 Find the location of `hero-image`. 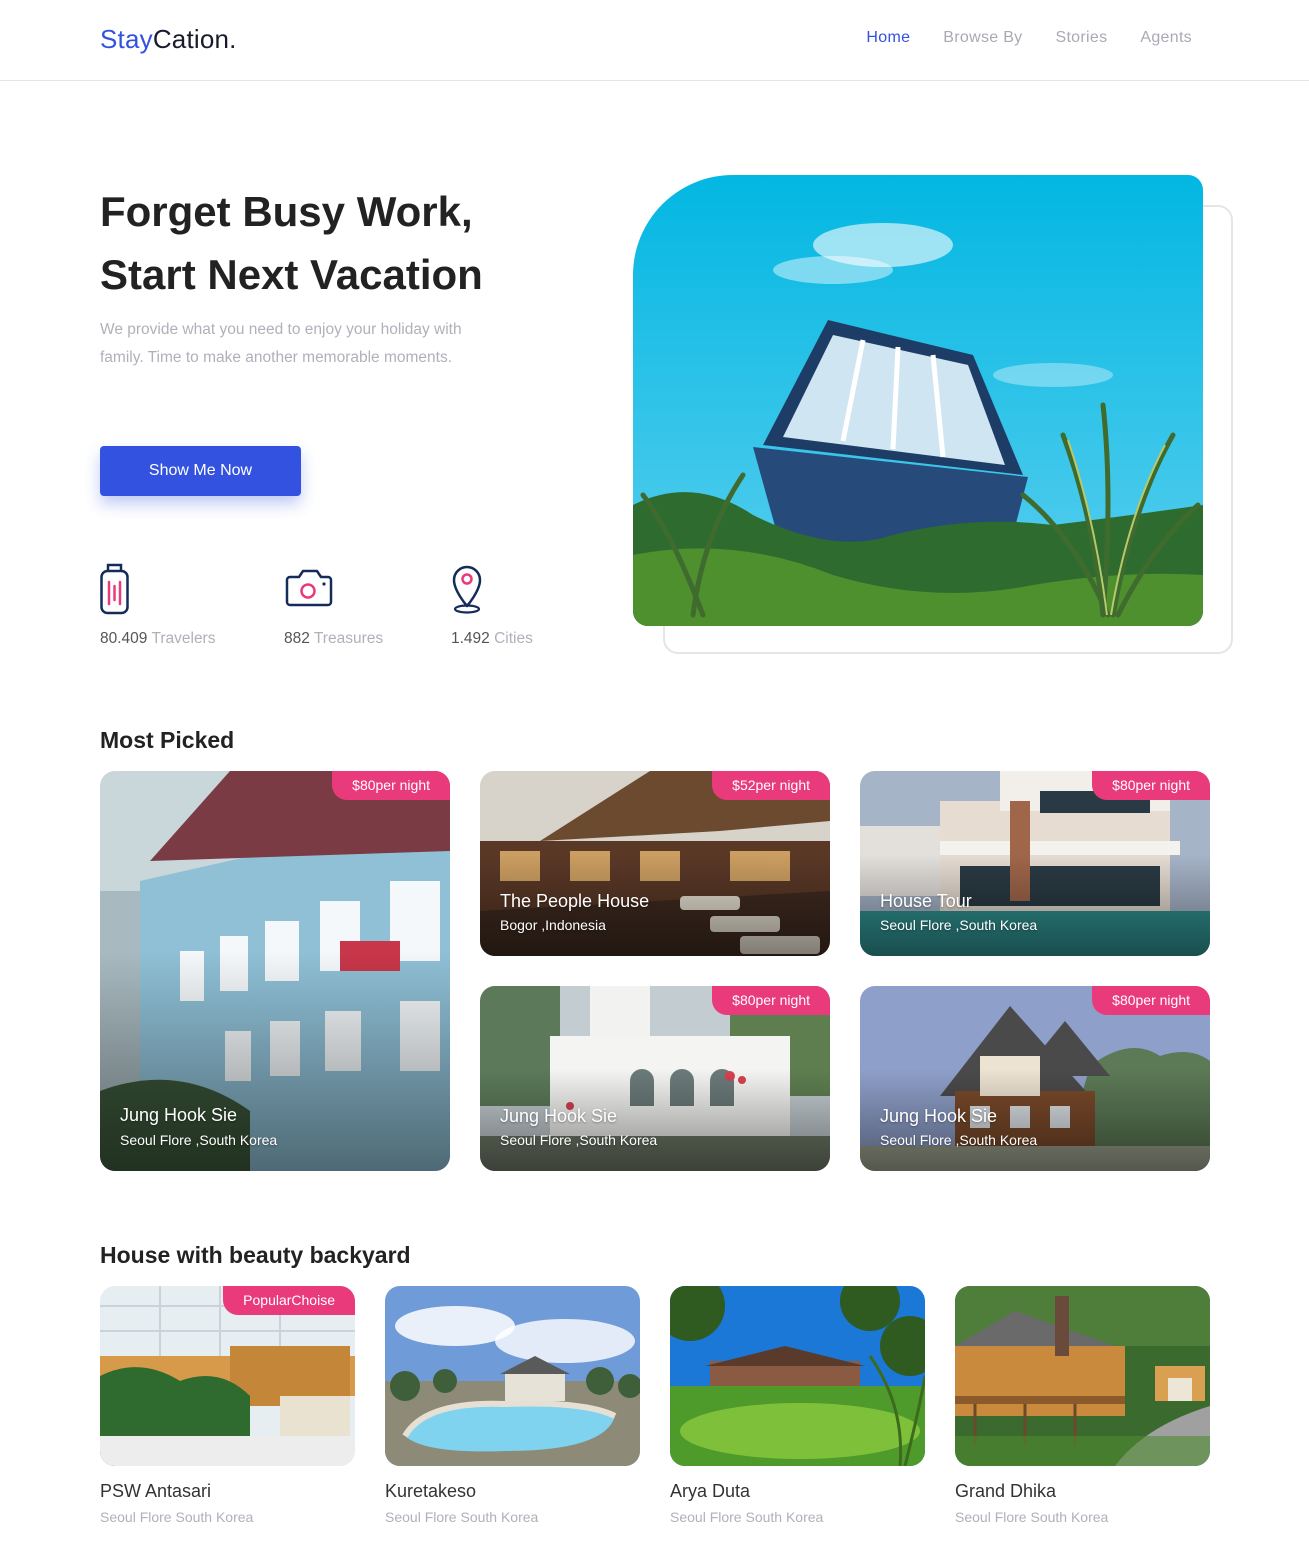

hero-image is located at coordinates (918, 400).